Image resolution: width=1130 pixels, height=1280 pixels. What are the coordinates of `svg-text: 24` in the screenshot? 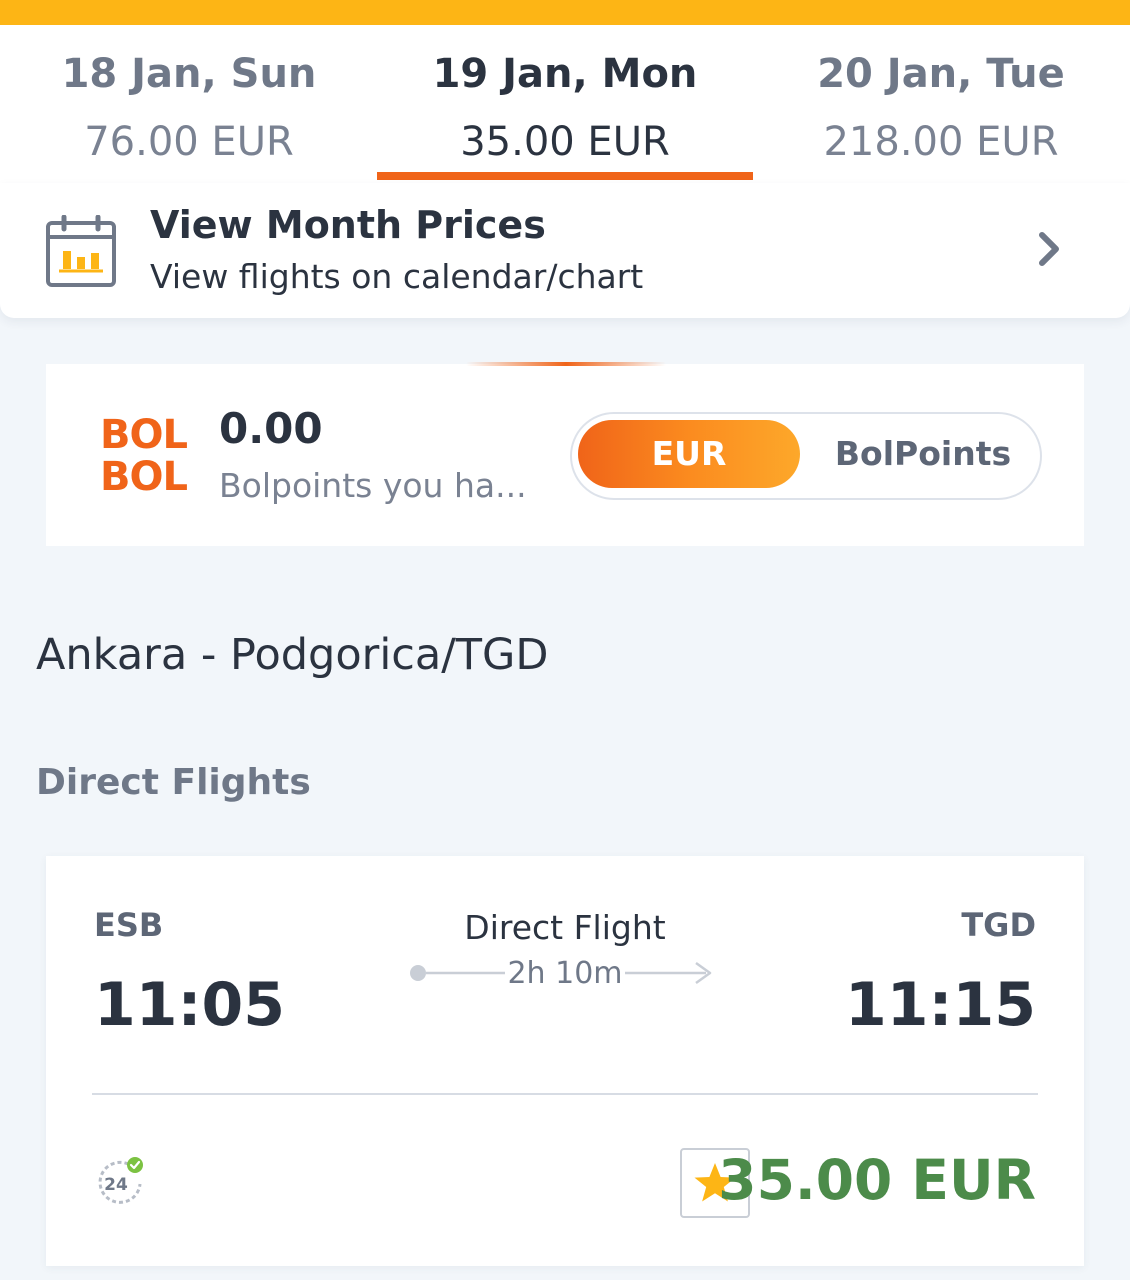 It's located at (116, 1185).